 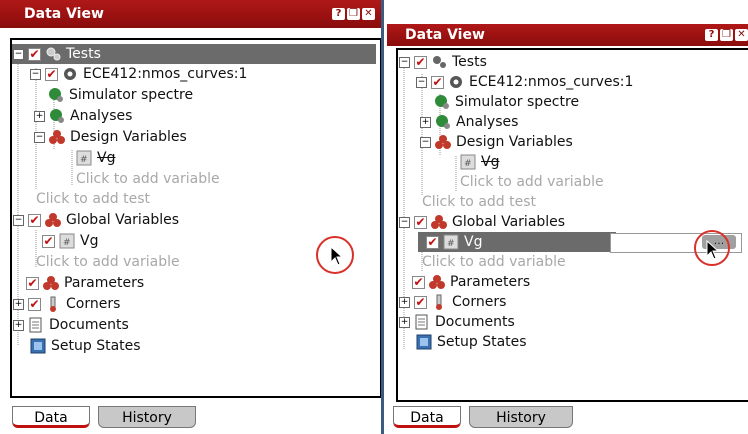 I want to click on tree-label: Documents, so click(x=475, y=322).